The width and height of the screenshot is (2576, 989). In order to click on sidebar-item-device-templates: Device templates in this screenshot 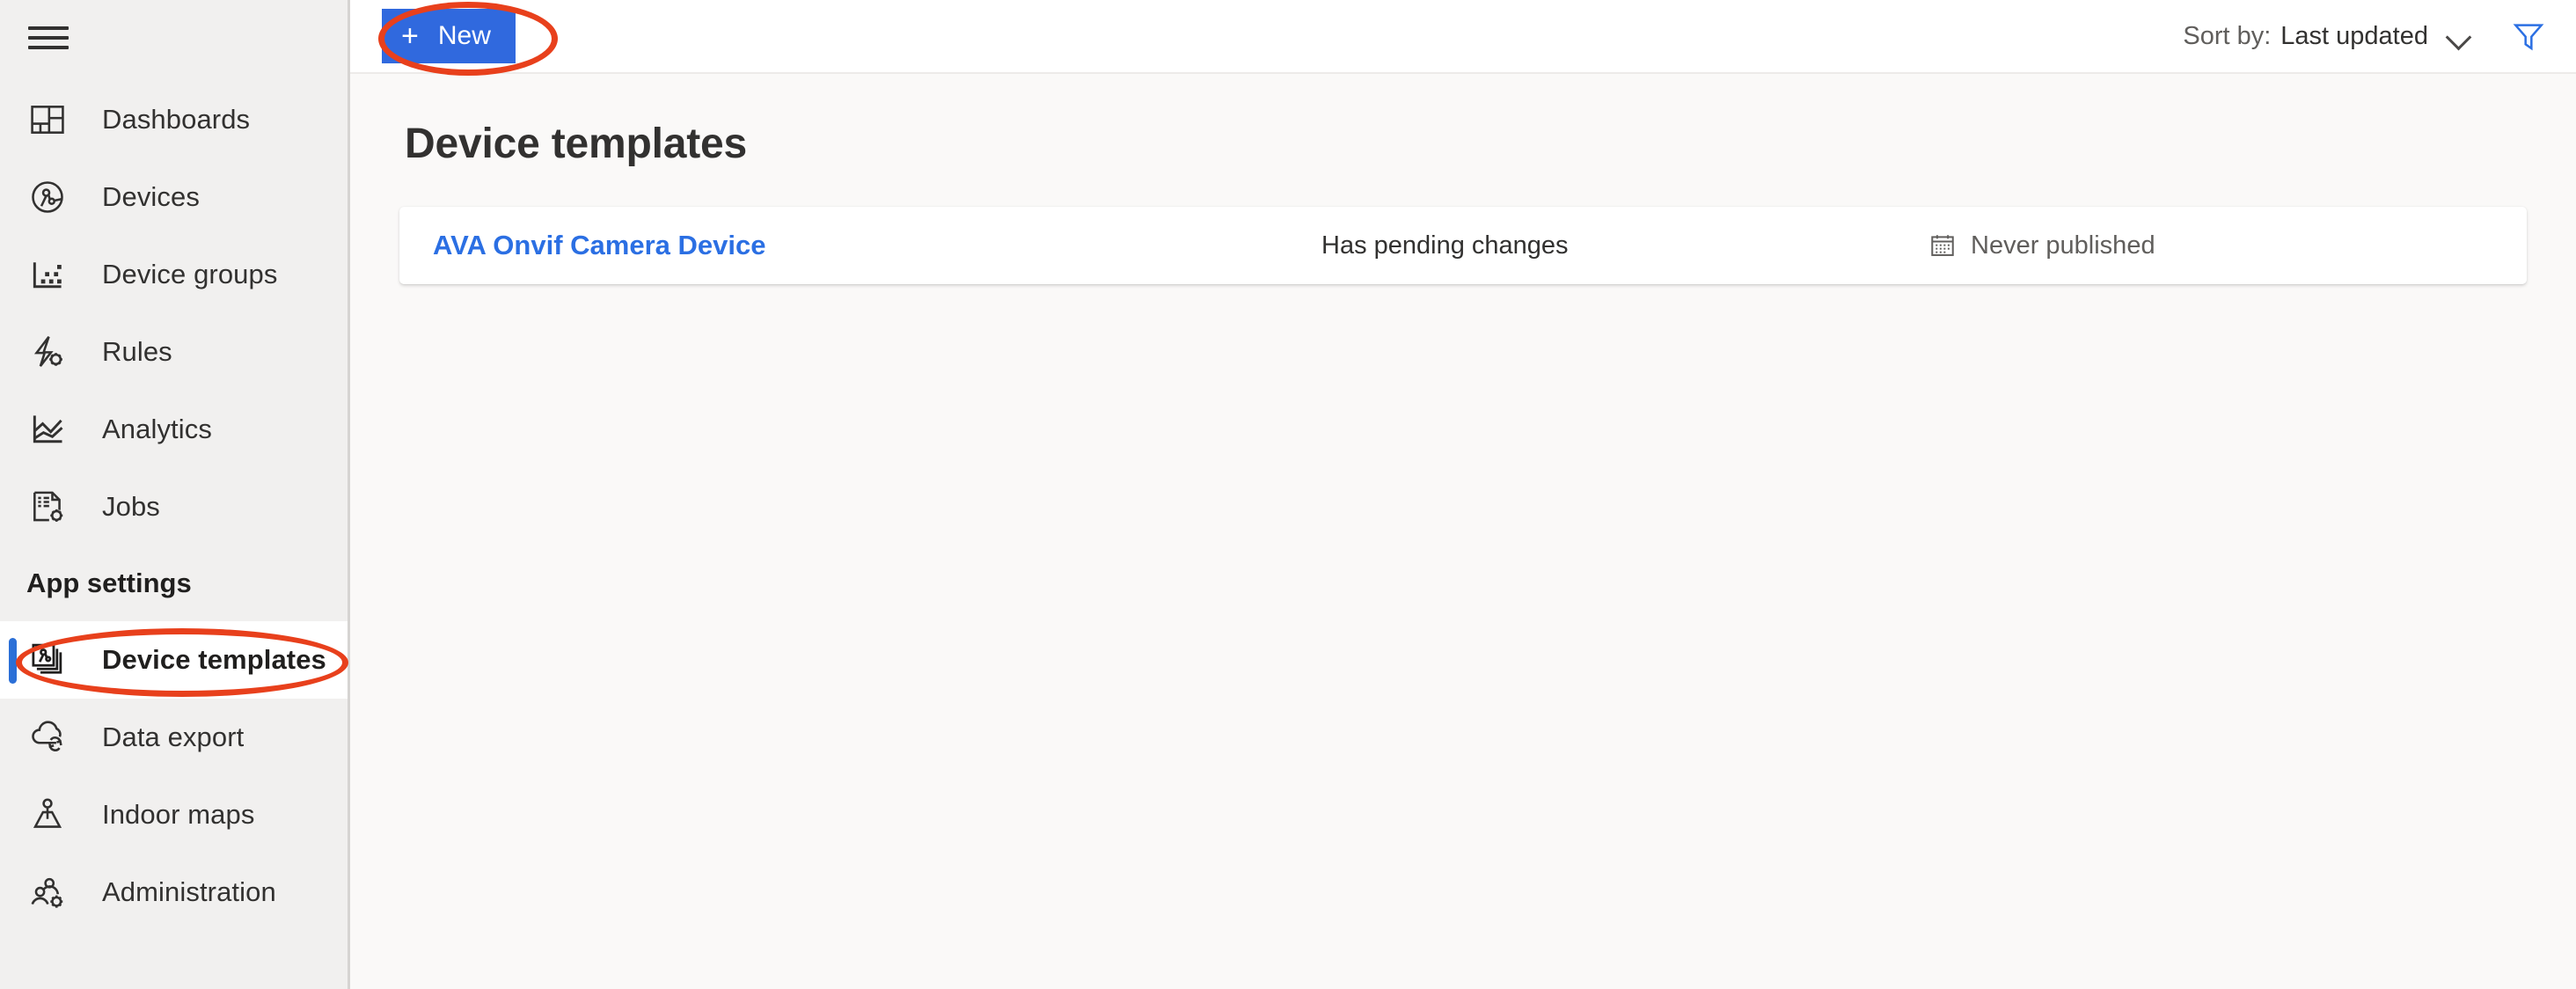, I will do `click(174, 660)`.